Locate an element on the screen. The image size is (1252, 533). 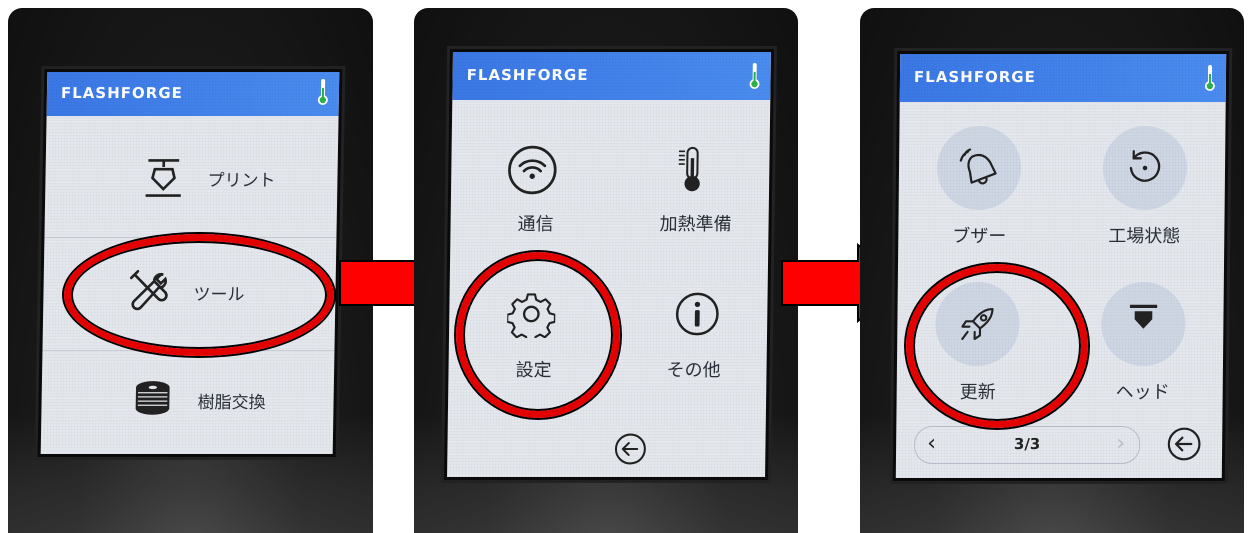
menu-item-label: その他 is located at coordinates (693, 370).